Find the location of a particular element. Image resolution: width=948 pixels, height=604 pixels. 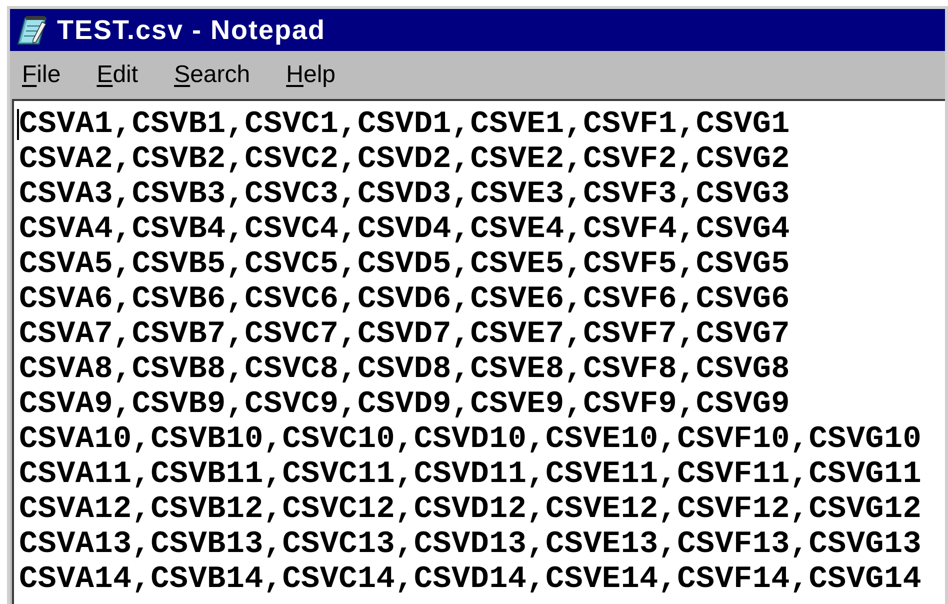

text-line: CSVA1,CSVB1,CSVC1,CSVD1,CSVE1,CSVF1,CSVG1 is located at coordinates (404, 124).